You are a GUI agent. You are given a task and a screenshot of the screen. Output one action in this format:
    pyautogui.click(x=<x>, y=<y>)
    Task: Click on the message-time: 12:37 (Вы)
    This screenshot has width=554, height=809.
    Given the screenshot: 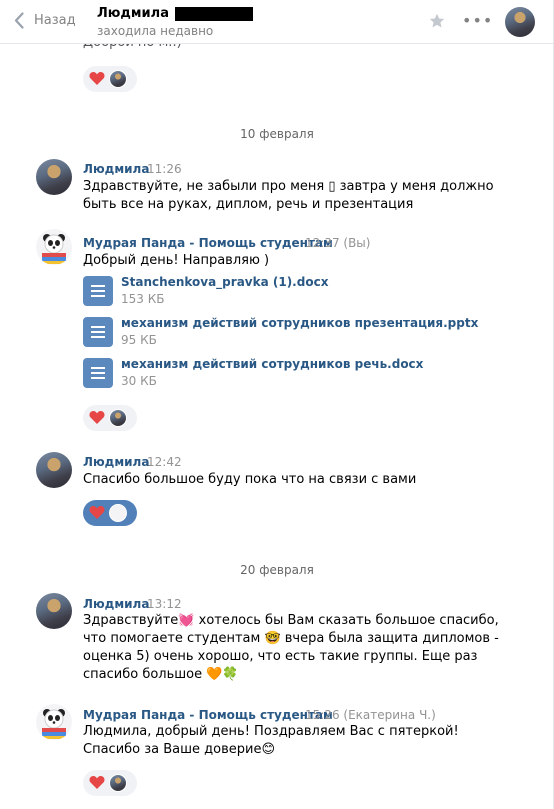 What is the action you would take?
    pyautogui.click(x=337, y=243)
    